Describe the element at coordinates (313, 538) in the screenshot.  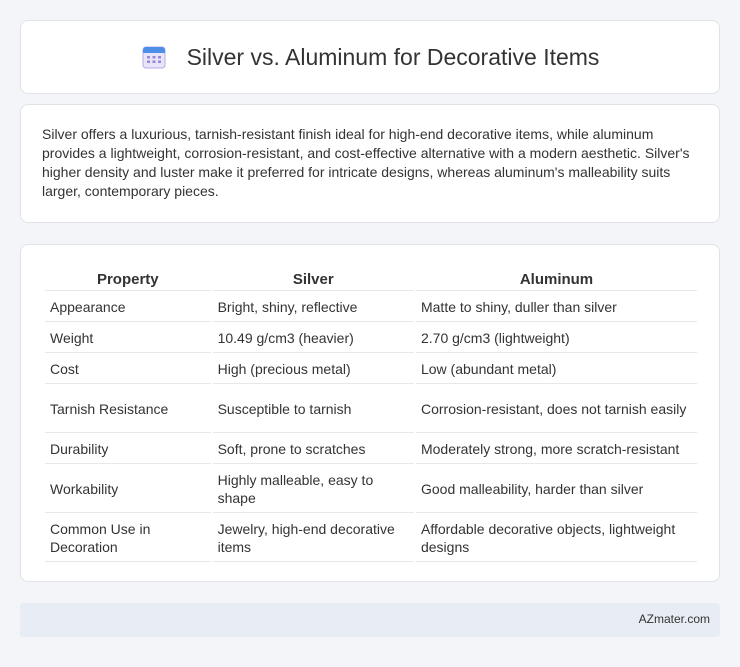
I see `silver-cell: Jewelry, high-end decorative items` at that location.